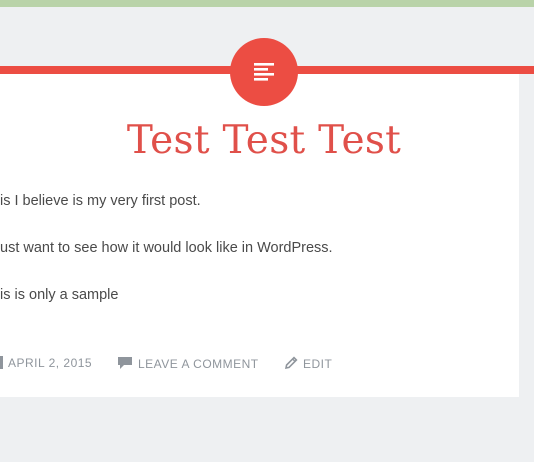 Image resolution: width=534 pixels, height=462 pixels. I want to click on post-paragraph: is is only a sample, so click(59, 295).